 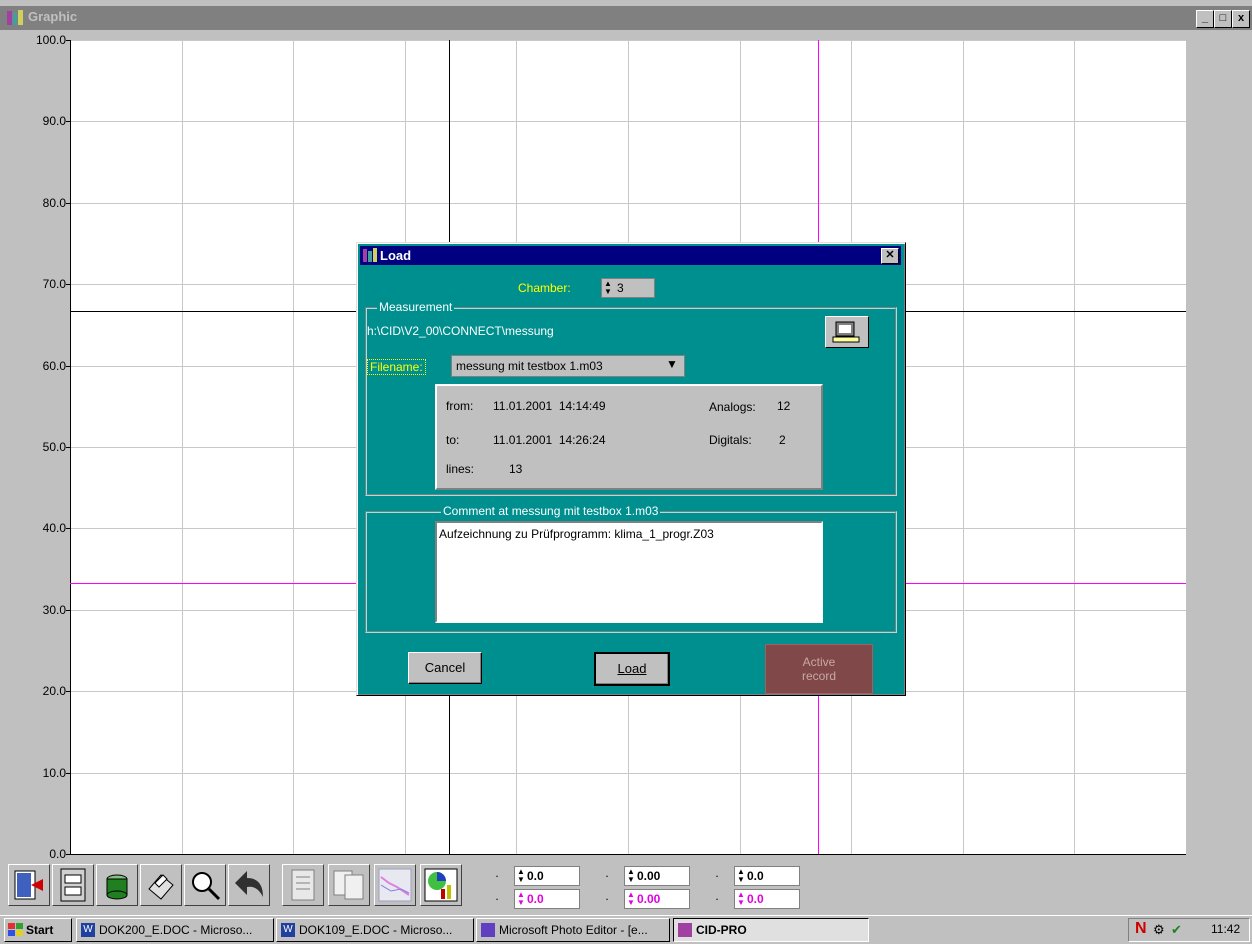 What do you see at coordinates (628, 288) in the screenshot?
I see `chamber-stepper: ▲ ▼ 3` at bounding box center [628, 288].